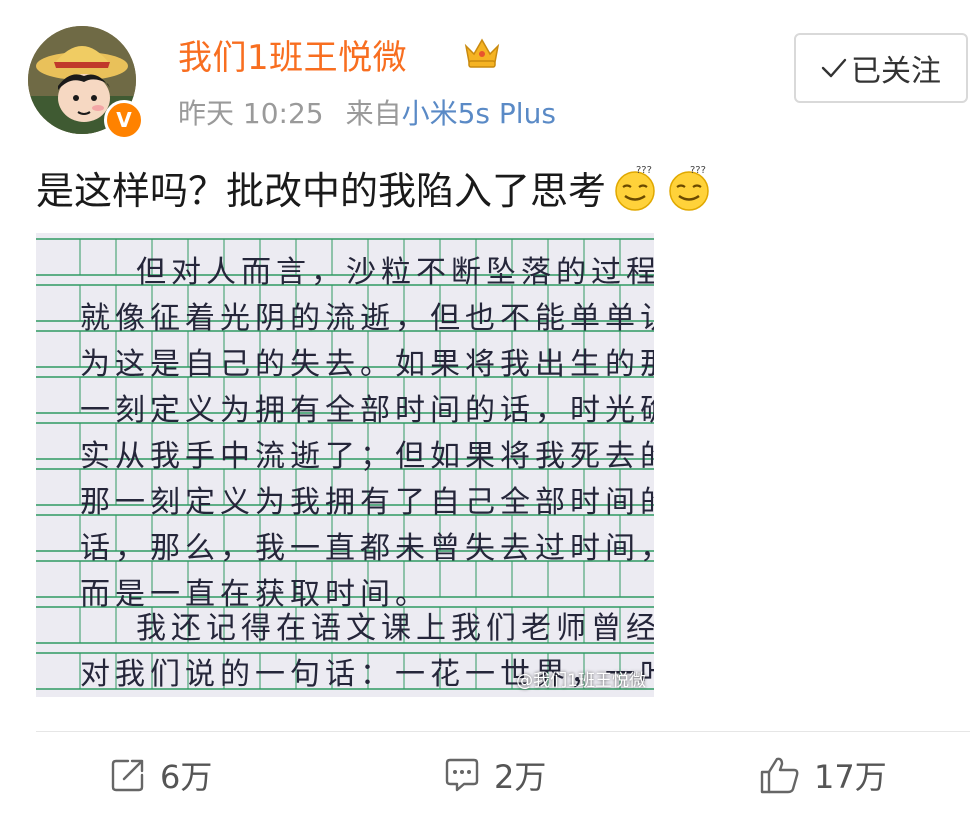 Image resolution: width=979 pixels, height=814 pixels. I want to click on follow-button: 已关注, so click(881, 68).